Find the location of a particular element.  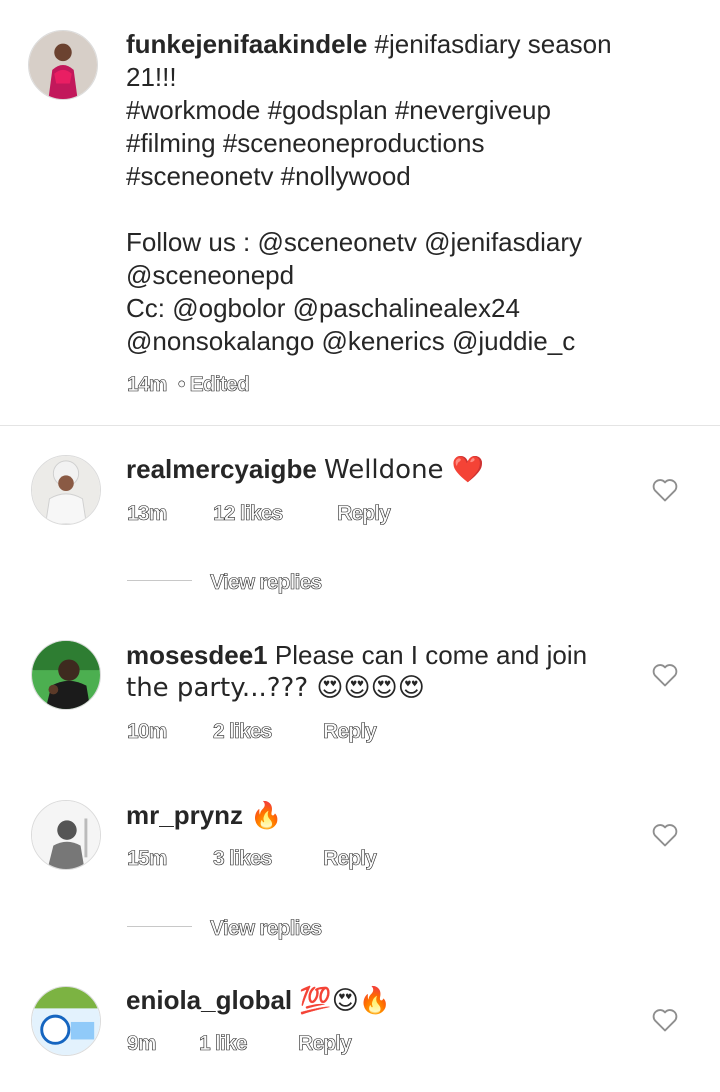

comment-username: mr_prynz is located at coordinates (184, 815).